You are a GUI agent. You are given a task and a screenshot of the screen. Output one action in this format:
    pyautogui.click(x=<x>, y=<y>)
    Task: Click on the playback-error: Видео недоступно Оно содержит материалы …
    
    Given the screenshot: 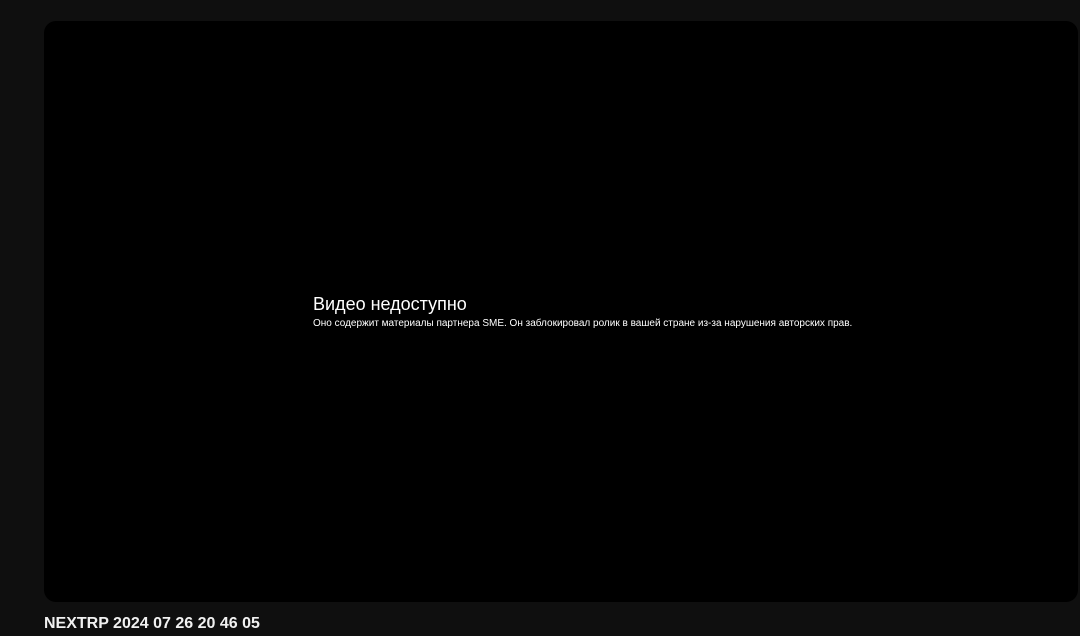 What is the action you would take?
    pyautogui.click(x=683, y=312)
    